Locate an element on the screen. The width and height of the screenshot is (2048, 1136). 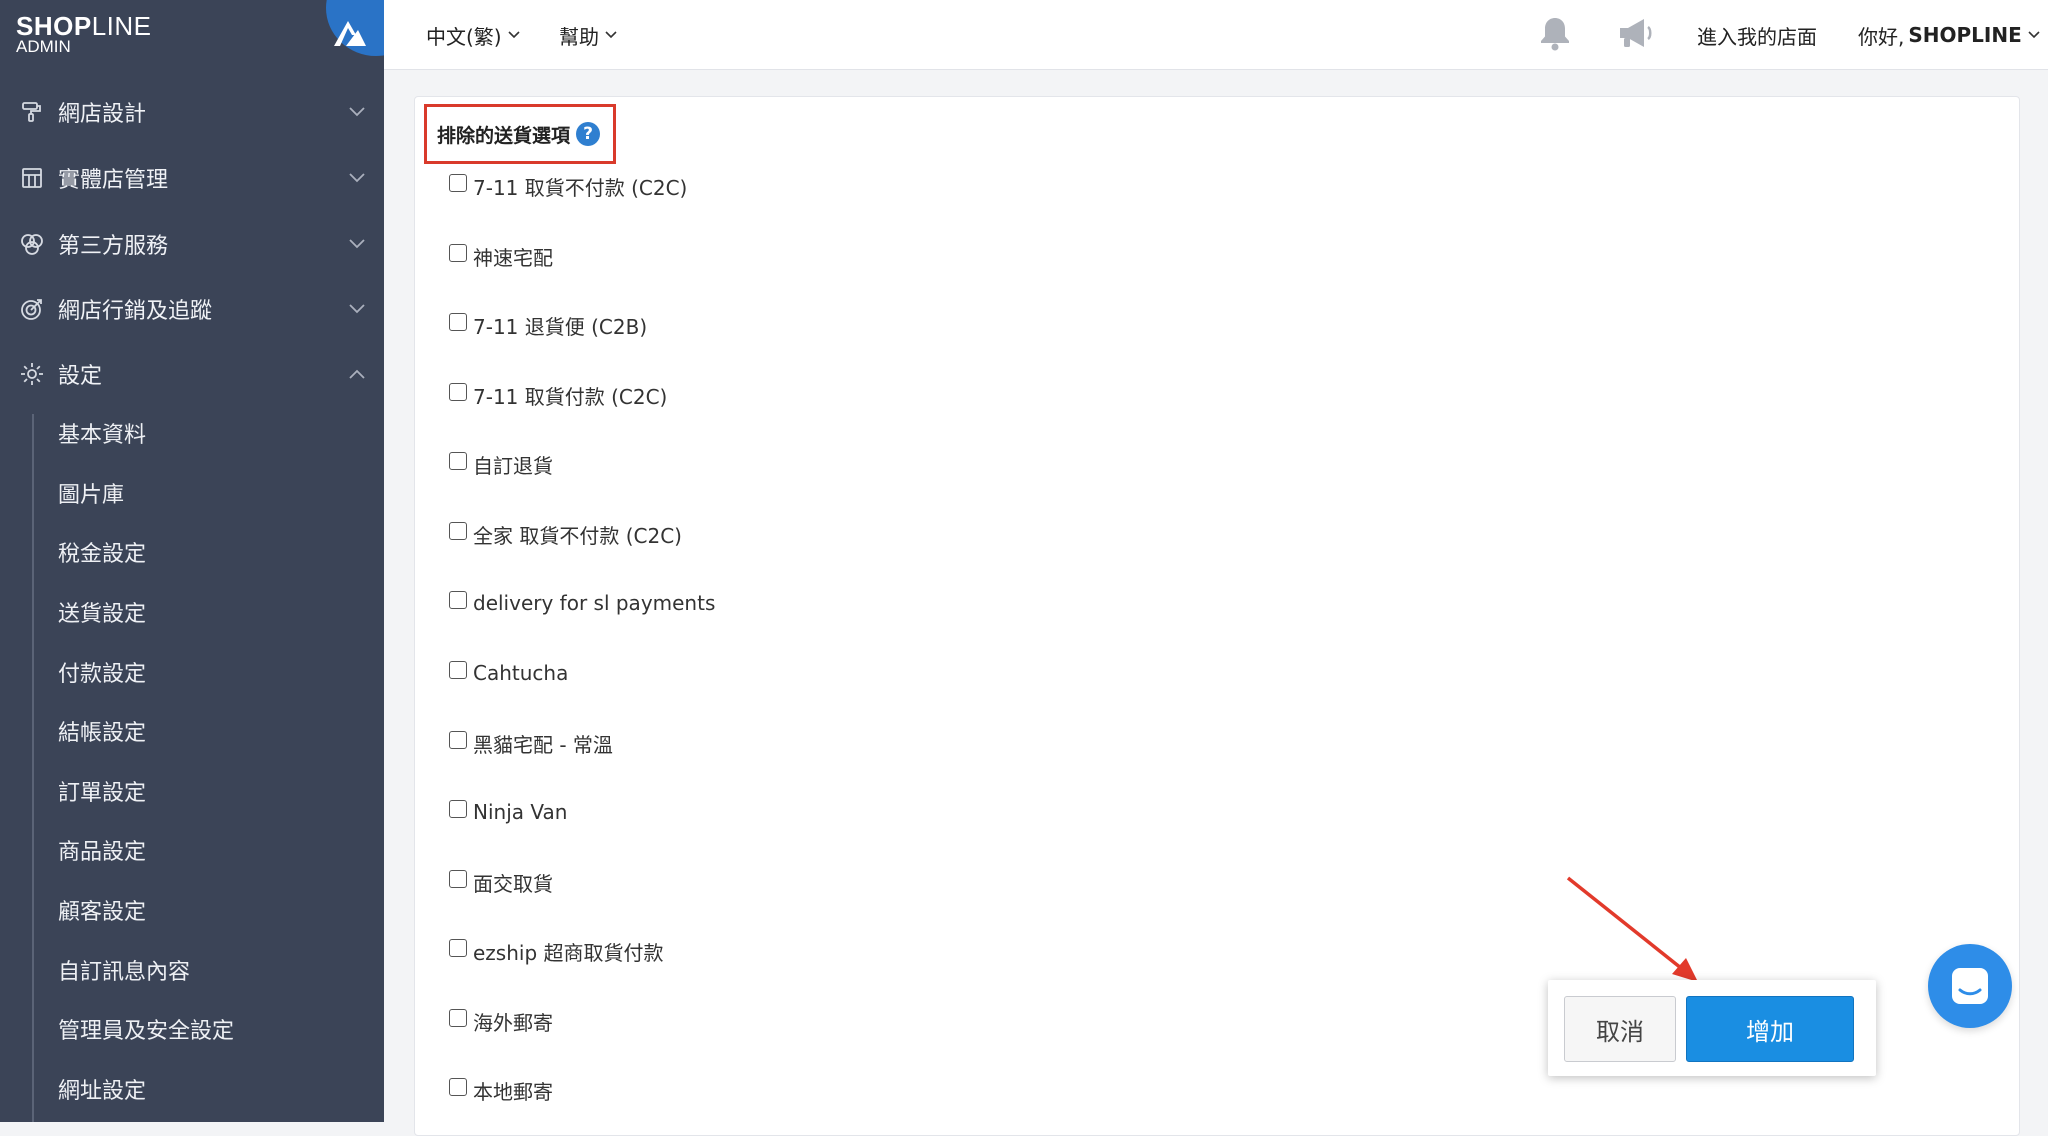
store-icon is located at coordinates (32, 178).